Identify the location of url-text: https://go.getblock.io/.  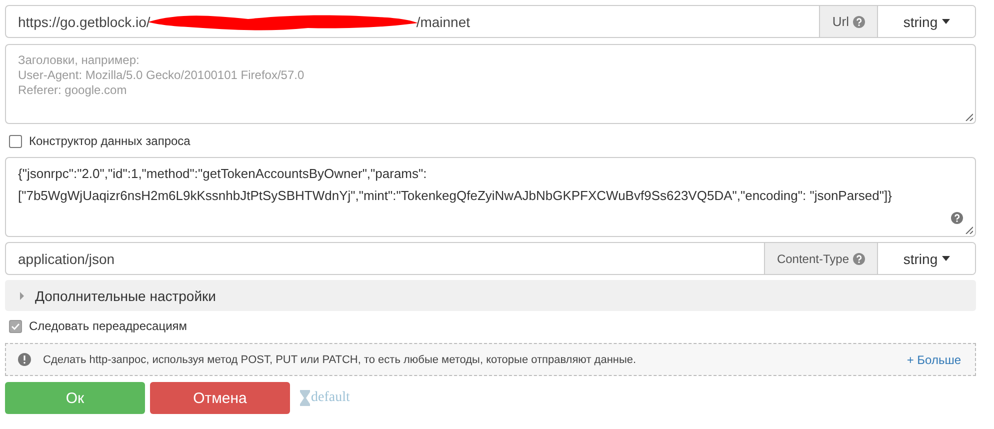
(84, 22).